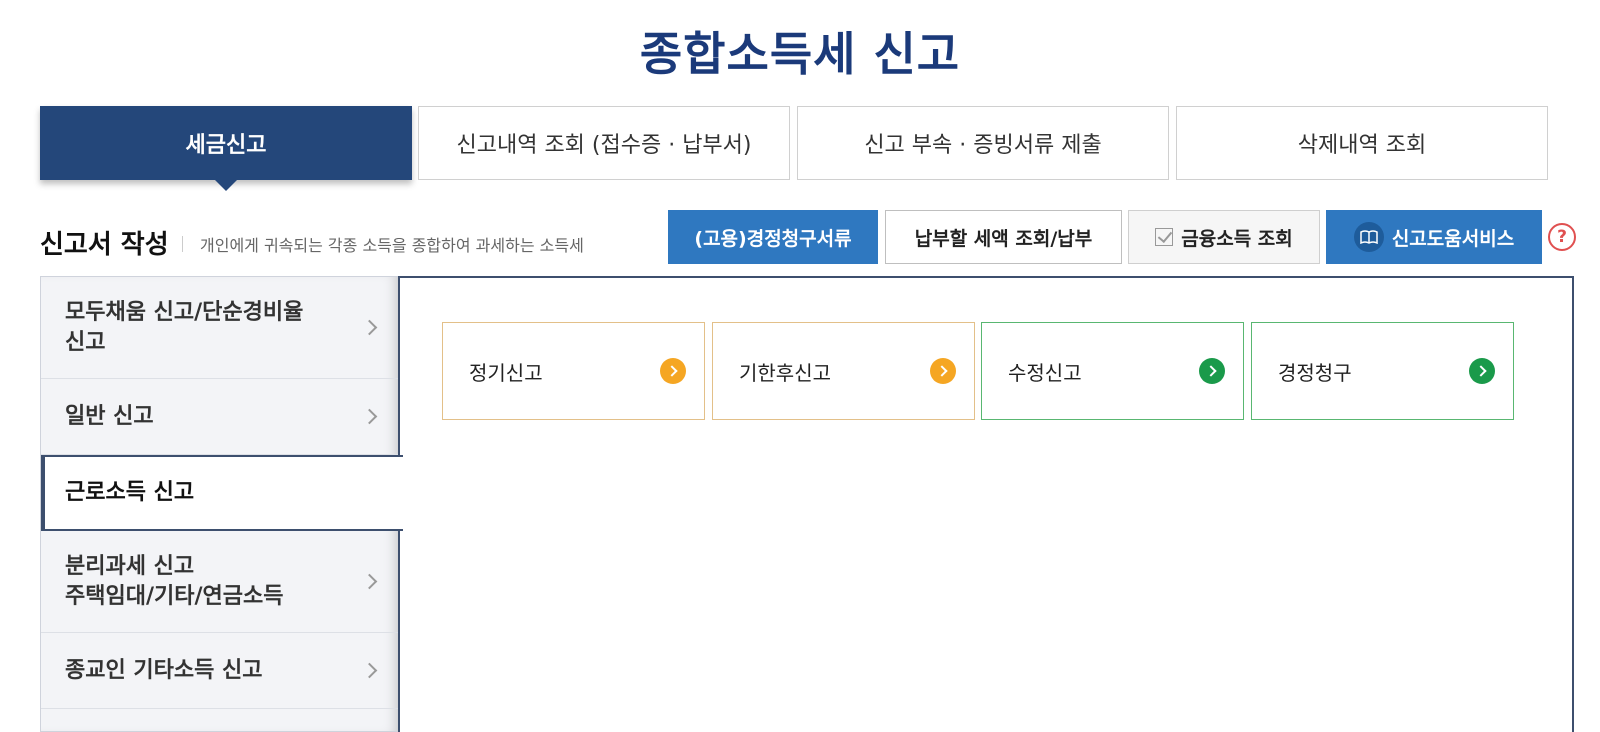 Image resolution: width=1600 pixels, height=732 pixels. I want to click on card-label: 기한후신고, so click(785, 372).